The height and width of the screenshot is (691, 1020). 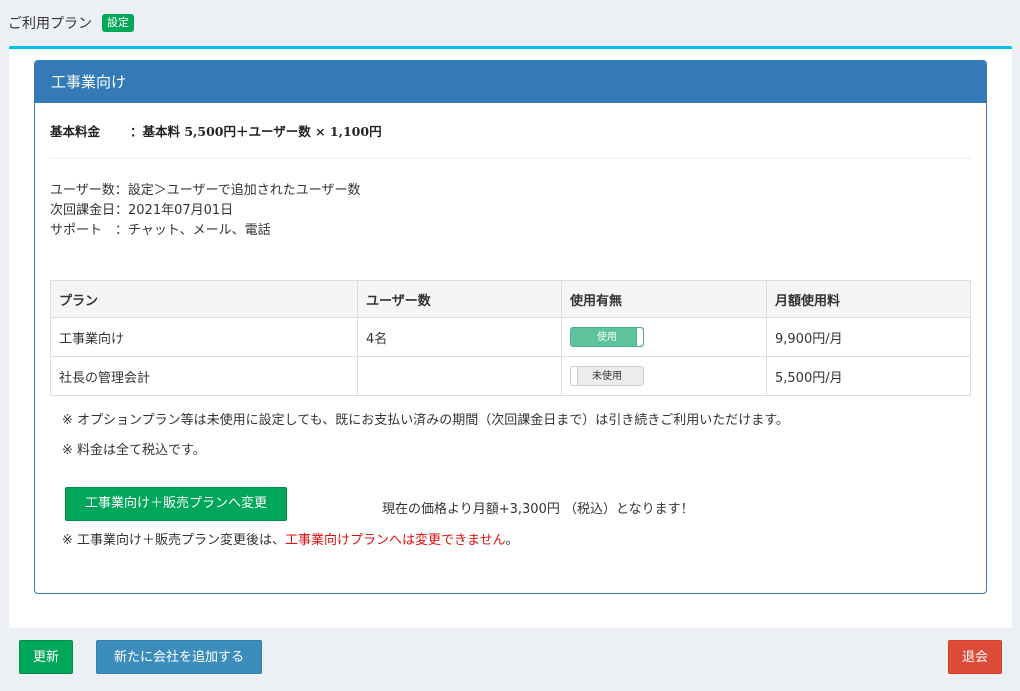 I want to click on cell-usage: 未使用, so click(x=664, y=376).